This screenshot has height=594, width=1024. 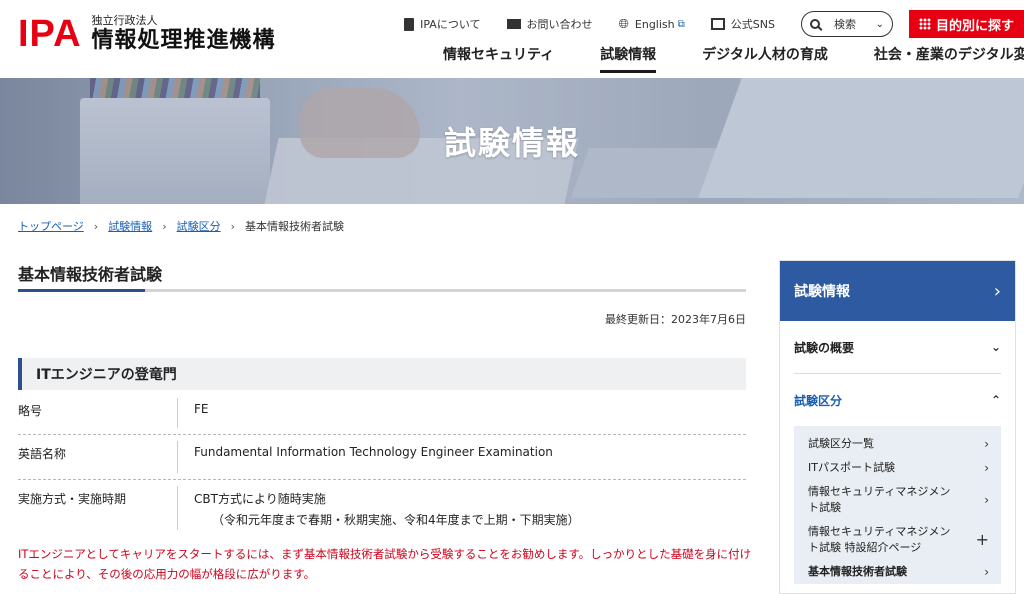 I want to click on sns-link: 公式SNS, so click(x=742, y=24).